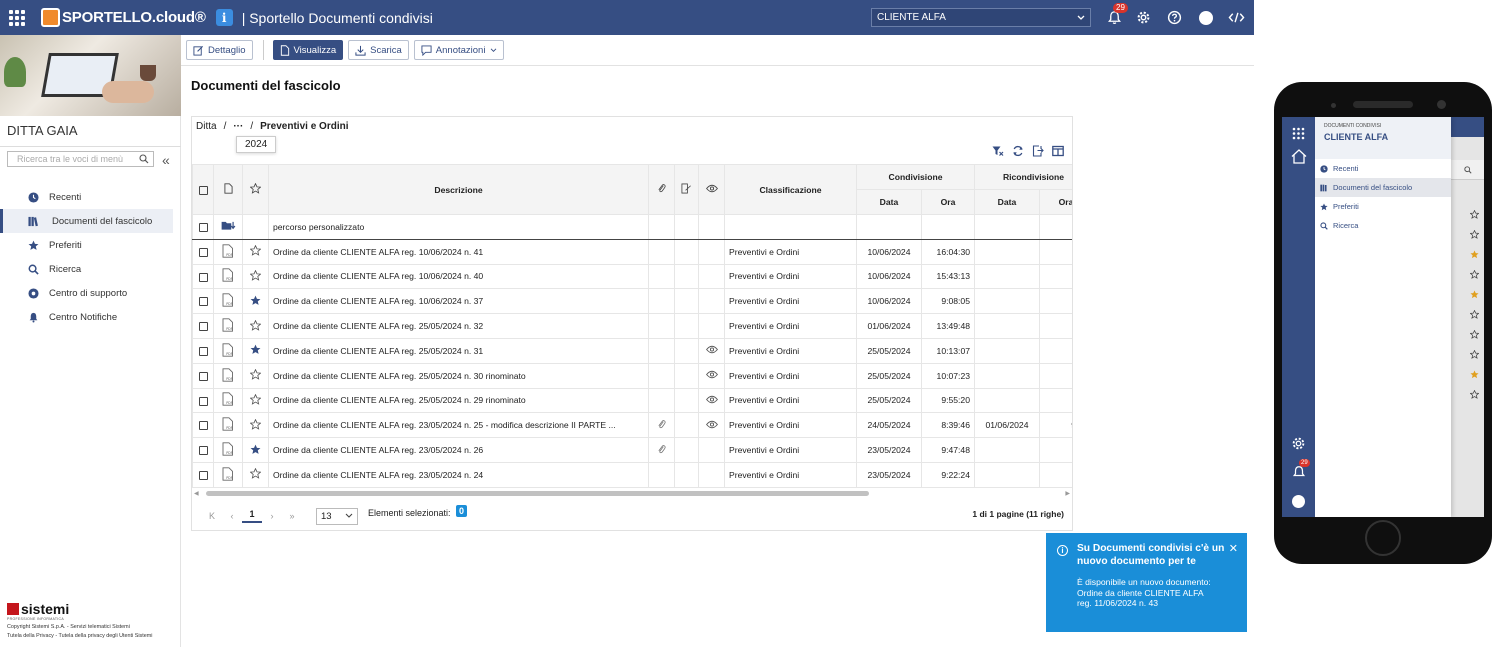  I want to click on page-size-select: 13, so click(337, 516).